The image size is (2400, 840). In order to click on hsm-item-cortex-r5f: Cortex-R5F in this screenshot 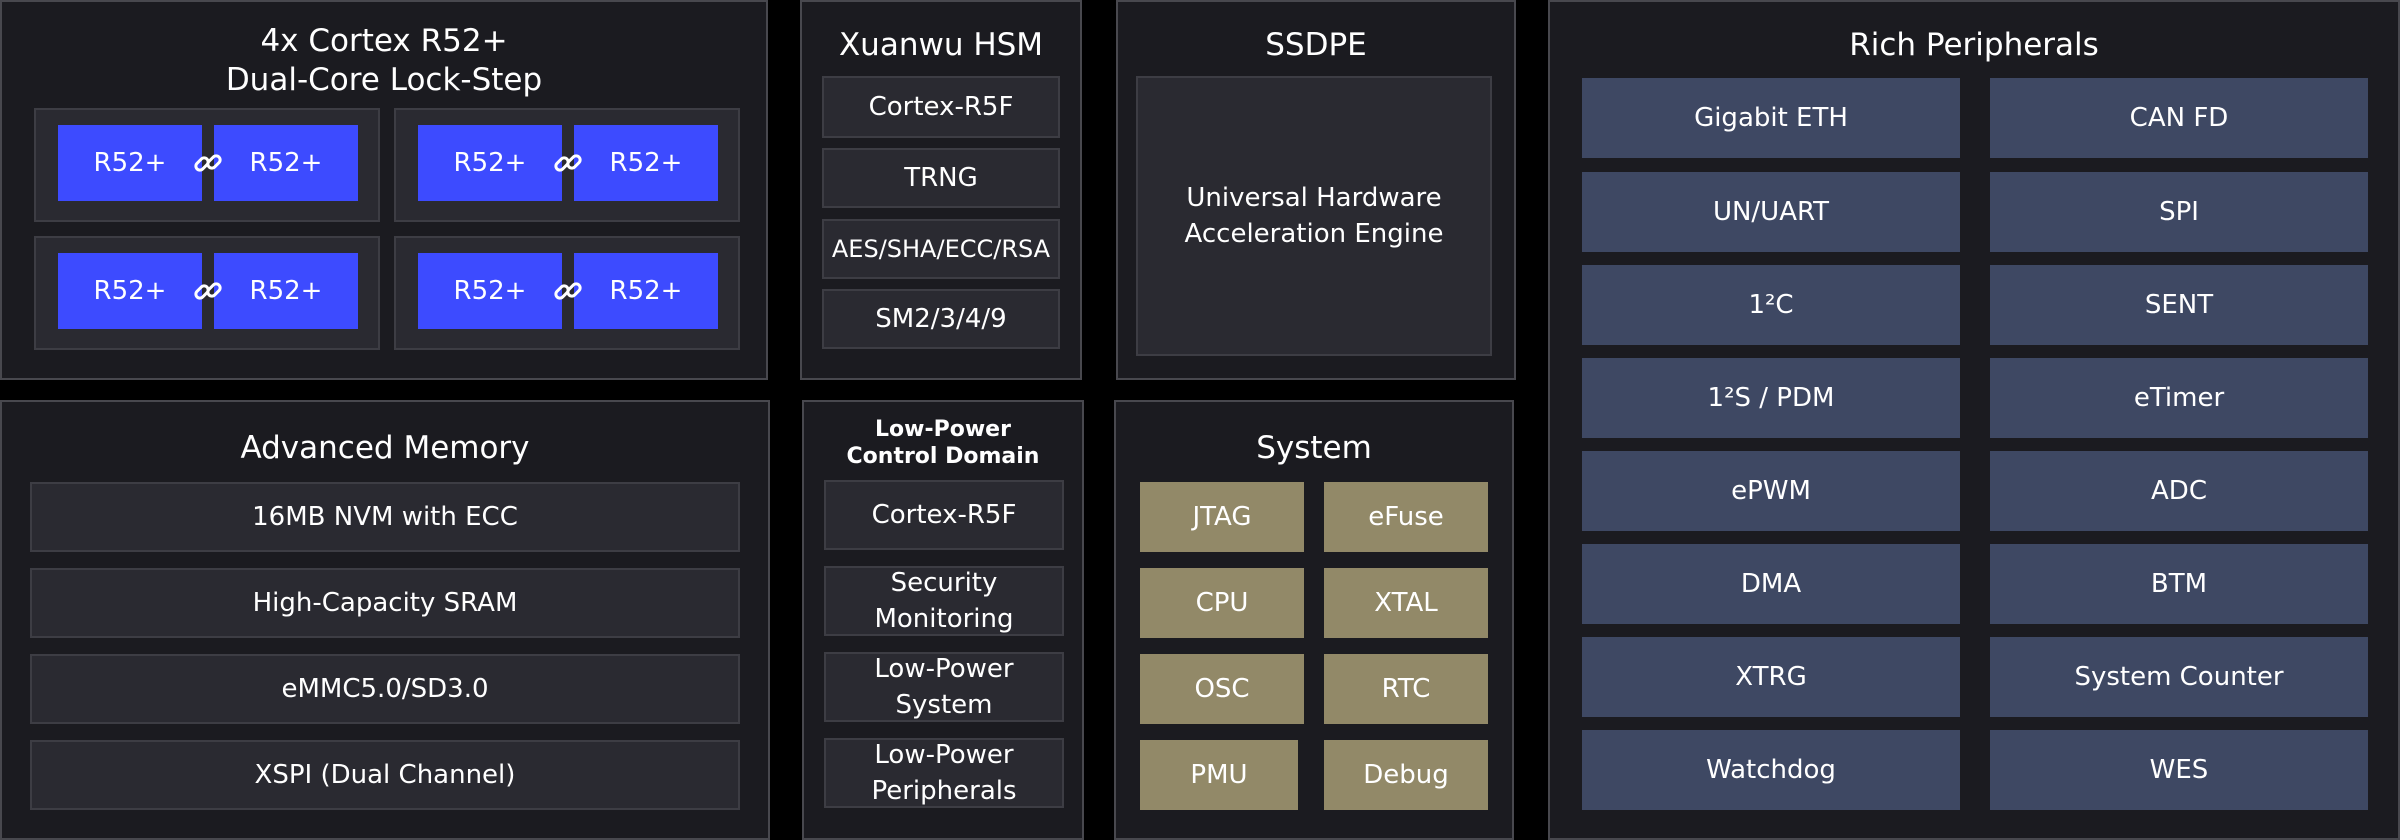, I will do `click(941, 107)`.